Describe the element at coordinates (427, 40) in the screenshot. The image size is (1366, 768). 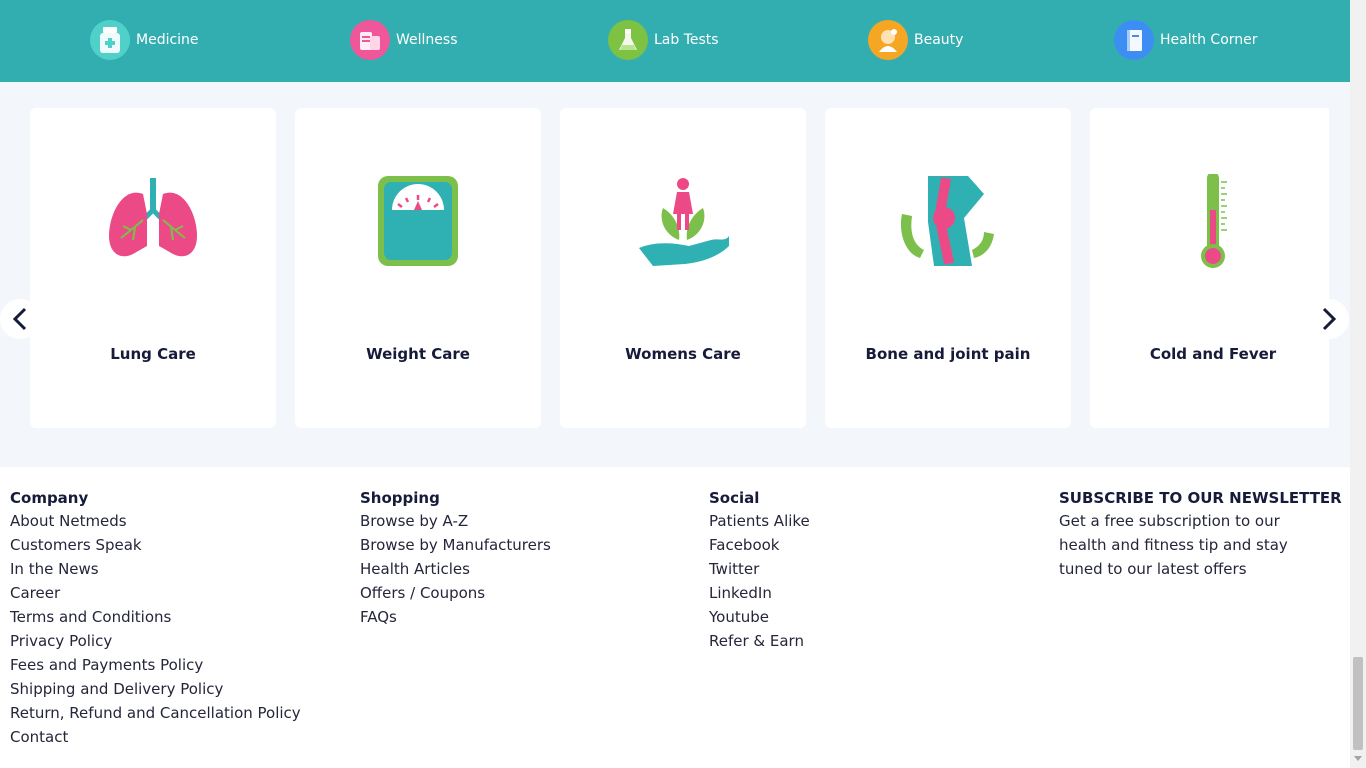
I see `nav-label-wellness: Wellness` at that location.